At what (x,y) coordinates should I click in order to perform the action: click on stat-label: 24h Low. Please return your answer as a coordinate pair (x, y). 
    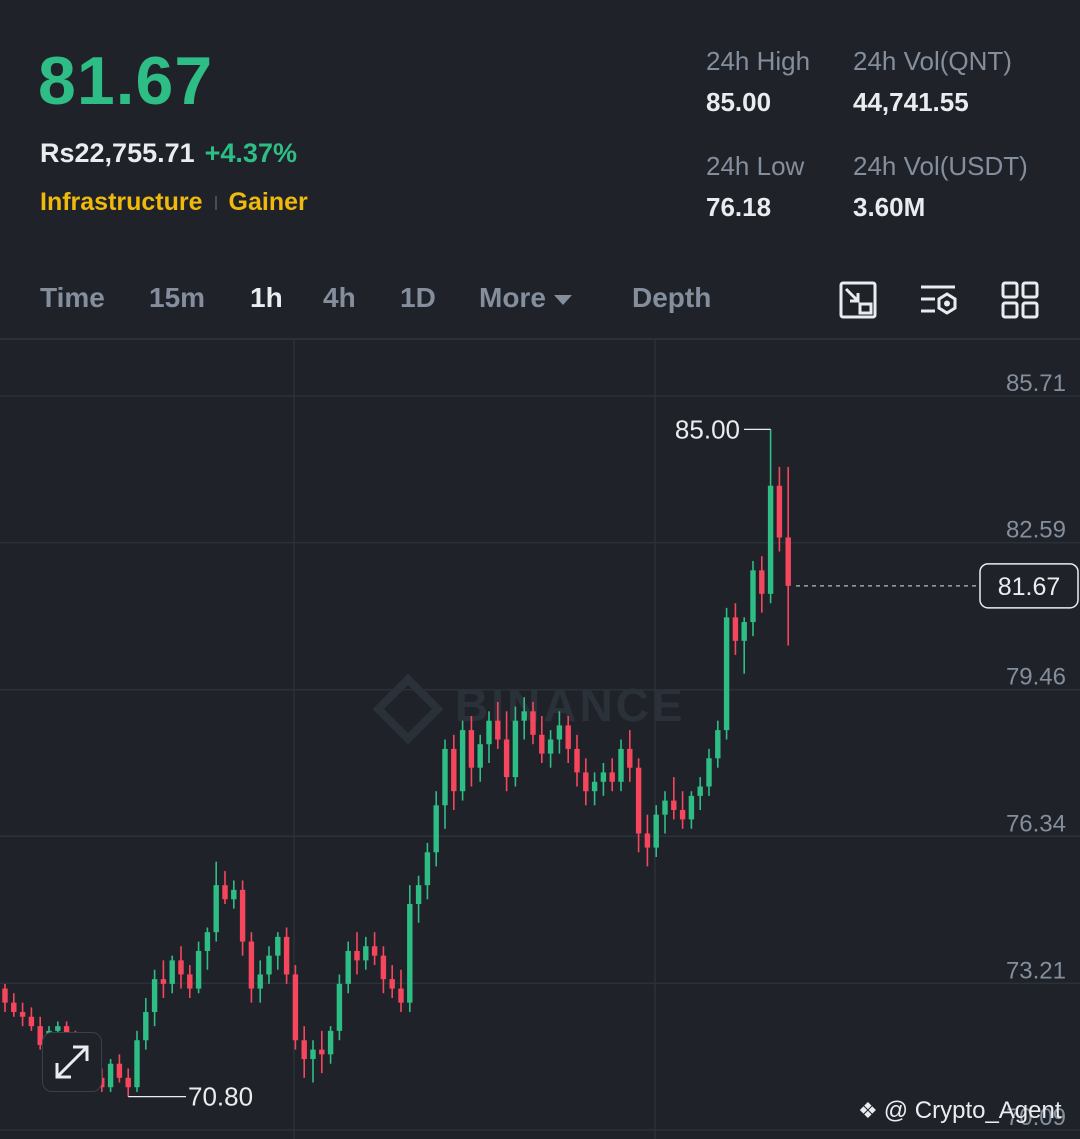
    Looking at the image, I should click on (755, 166).